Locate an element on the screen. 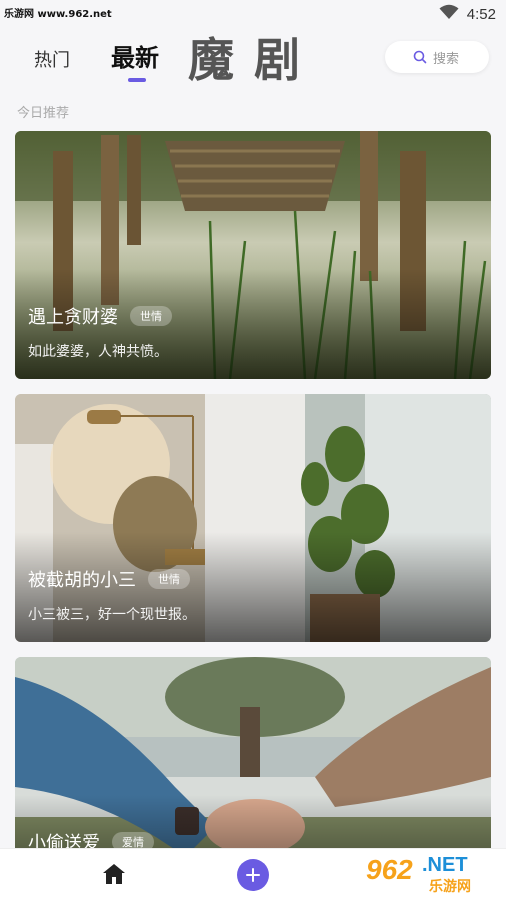 This screenshot has width=506, height=900. status-right: 4:52 is located at coordinates (467, 14).